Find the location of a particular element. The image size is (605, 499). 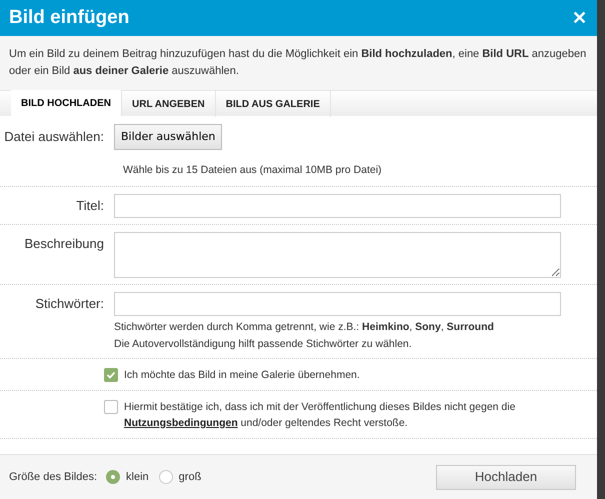

field-label: Stichwörter: is located at coordinates (69, 303).